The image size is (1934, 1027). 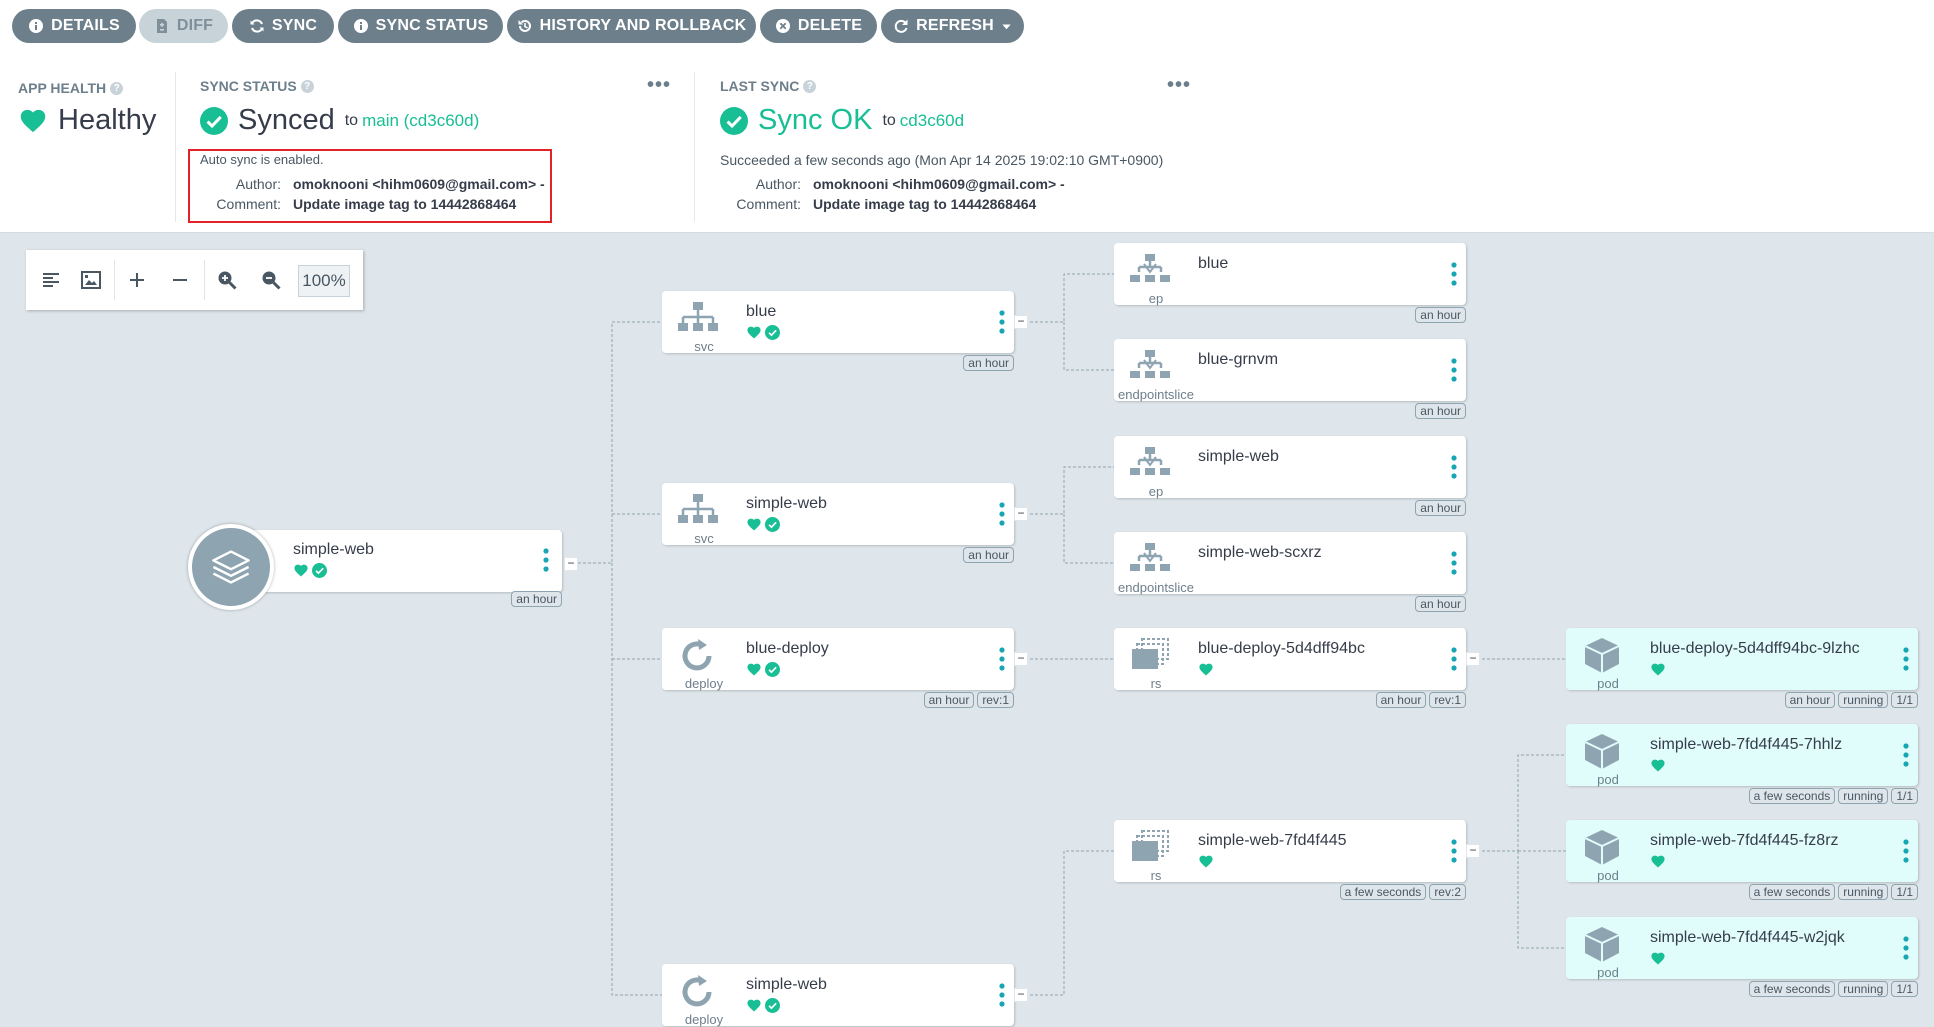 I want to click on endpoints-icon, so click(x=1150, y=268).